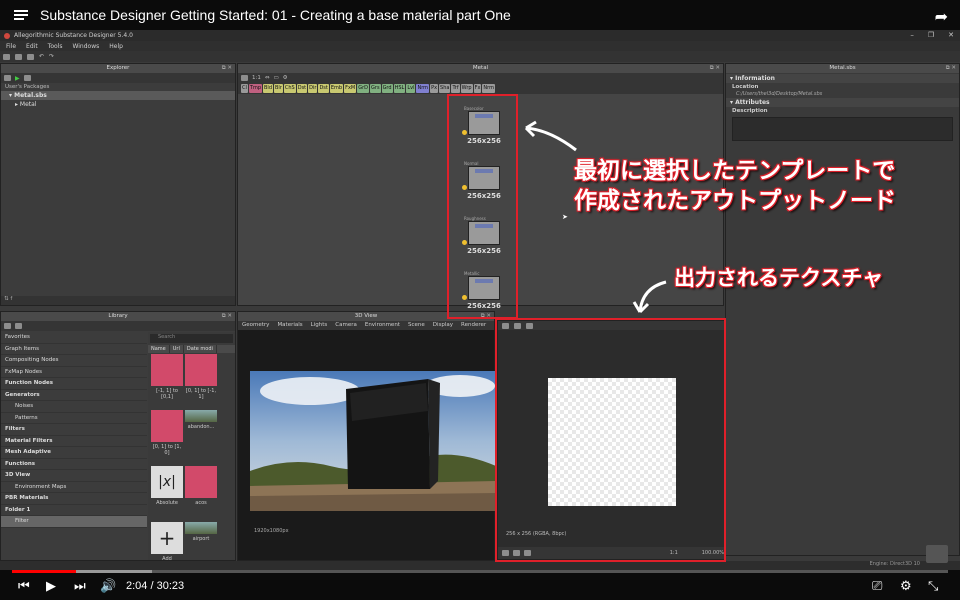  What do you see at coordinates (167, 486) in the screenshot?
I see `library-item: |x| Absolute` at bounding box center [167, 486].